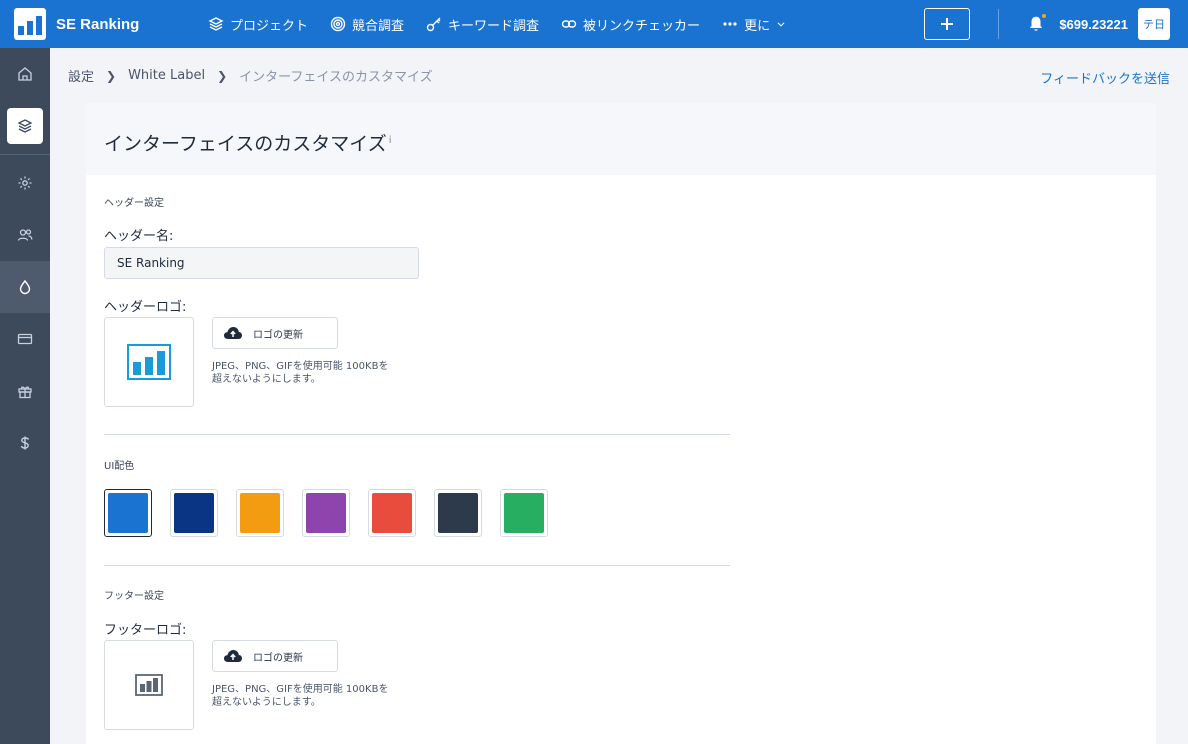 This screenshot has height=744, width=1188. Describe the element at coordinates (569, 24) in the screenshot. I see `link-icon` at that location.